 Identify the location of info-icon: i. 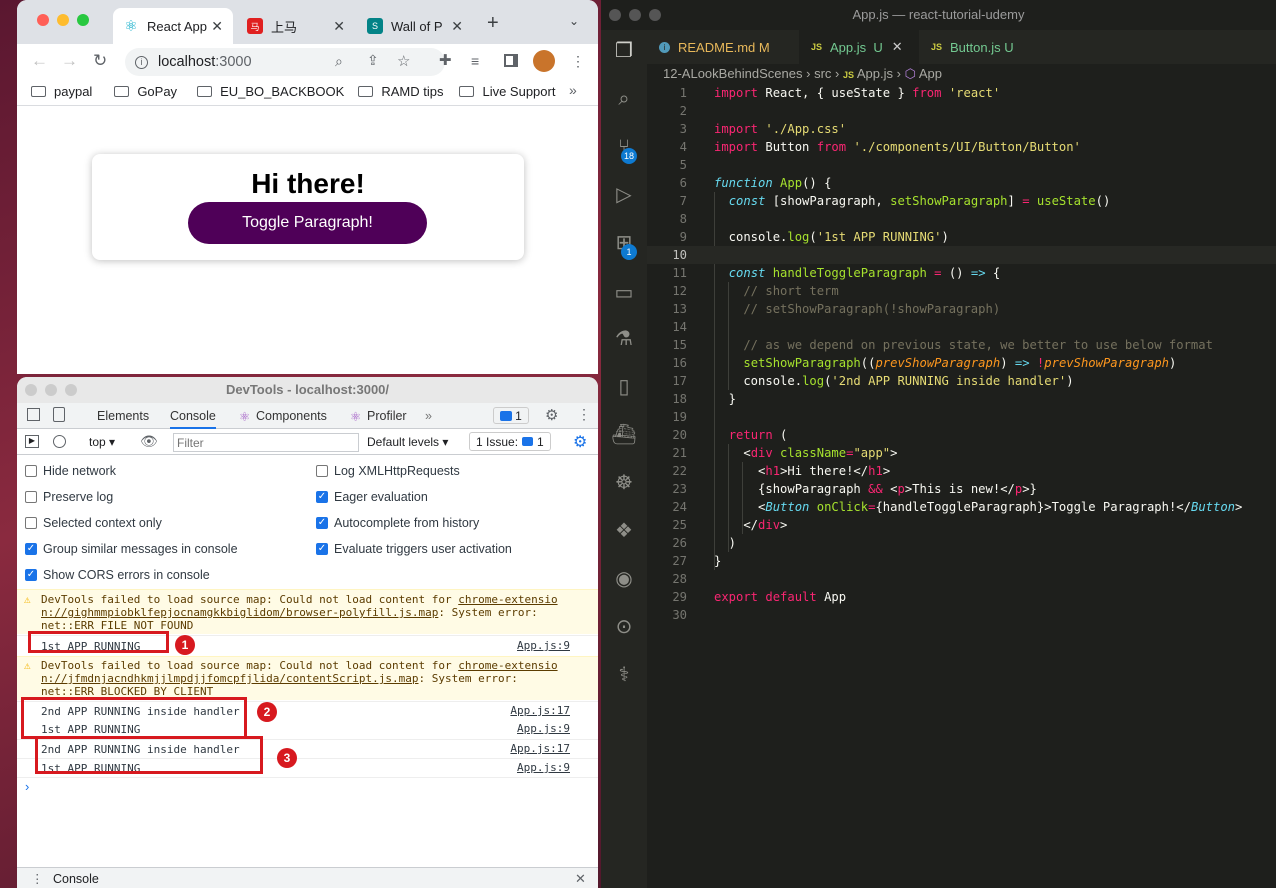
(141, 62).